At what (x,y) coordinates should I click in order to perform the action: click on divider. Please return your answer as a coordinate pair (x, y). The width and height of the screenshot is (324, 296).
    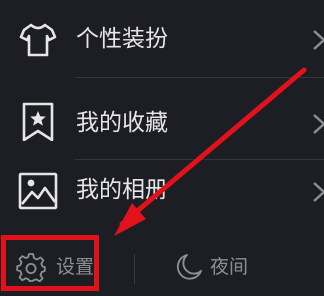
    Looking at the image, I should click on (199, 77).